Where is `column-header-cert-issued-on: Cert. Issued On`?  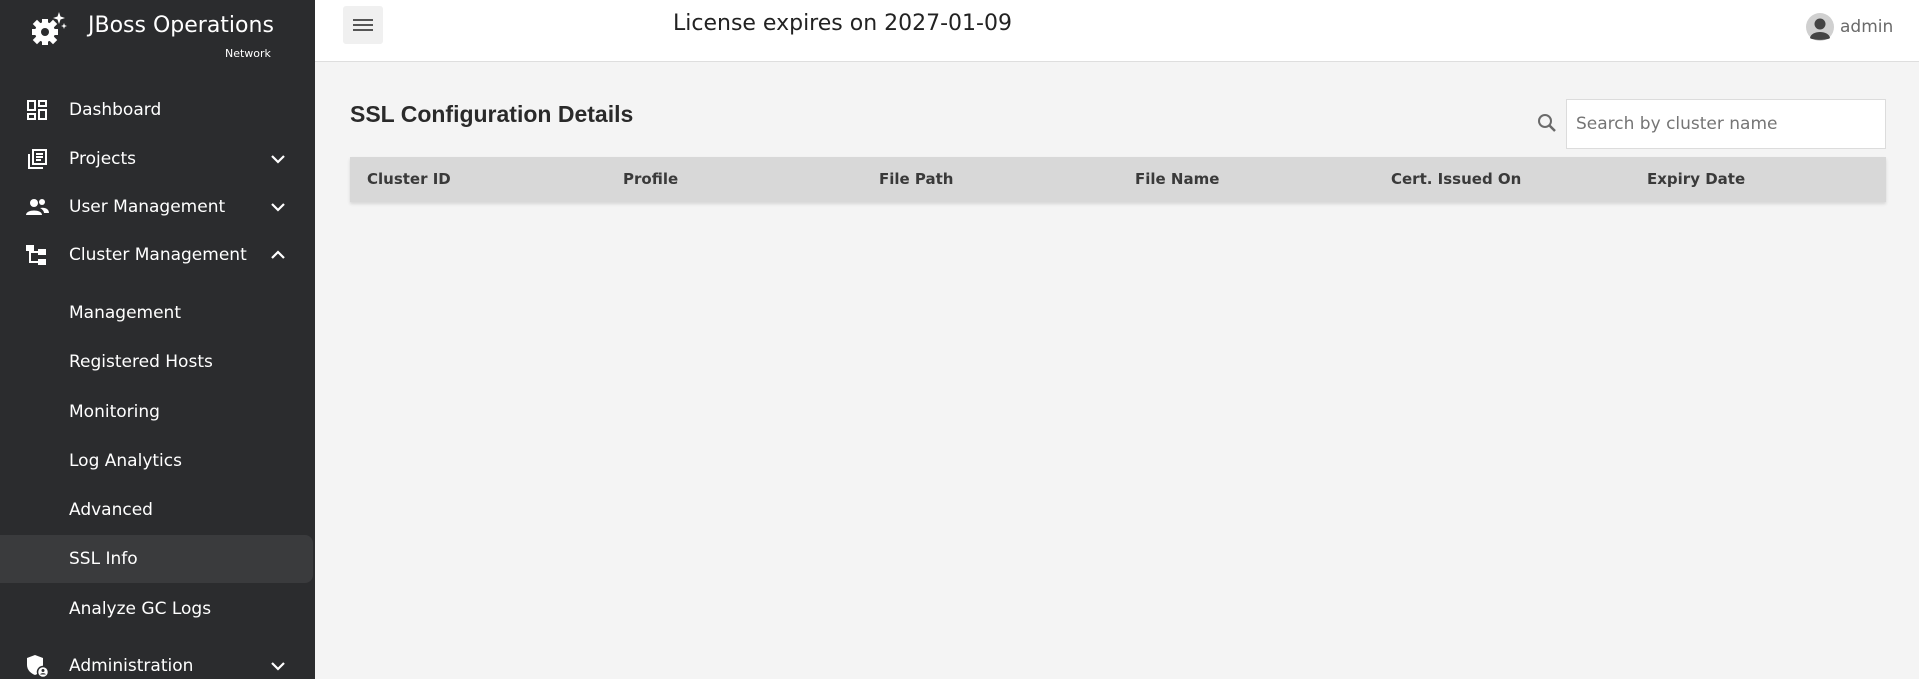
column-header-cert-issued-on: Cert. Issued On is located at coordinates (1456, 179).